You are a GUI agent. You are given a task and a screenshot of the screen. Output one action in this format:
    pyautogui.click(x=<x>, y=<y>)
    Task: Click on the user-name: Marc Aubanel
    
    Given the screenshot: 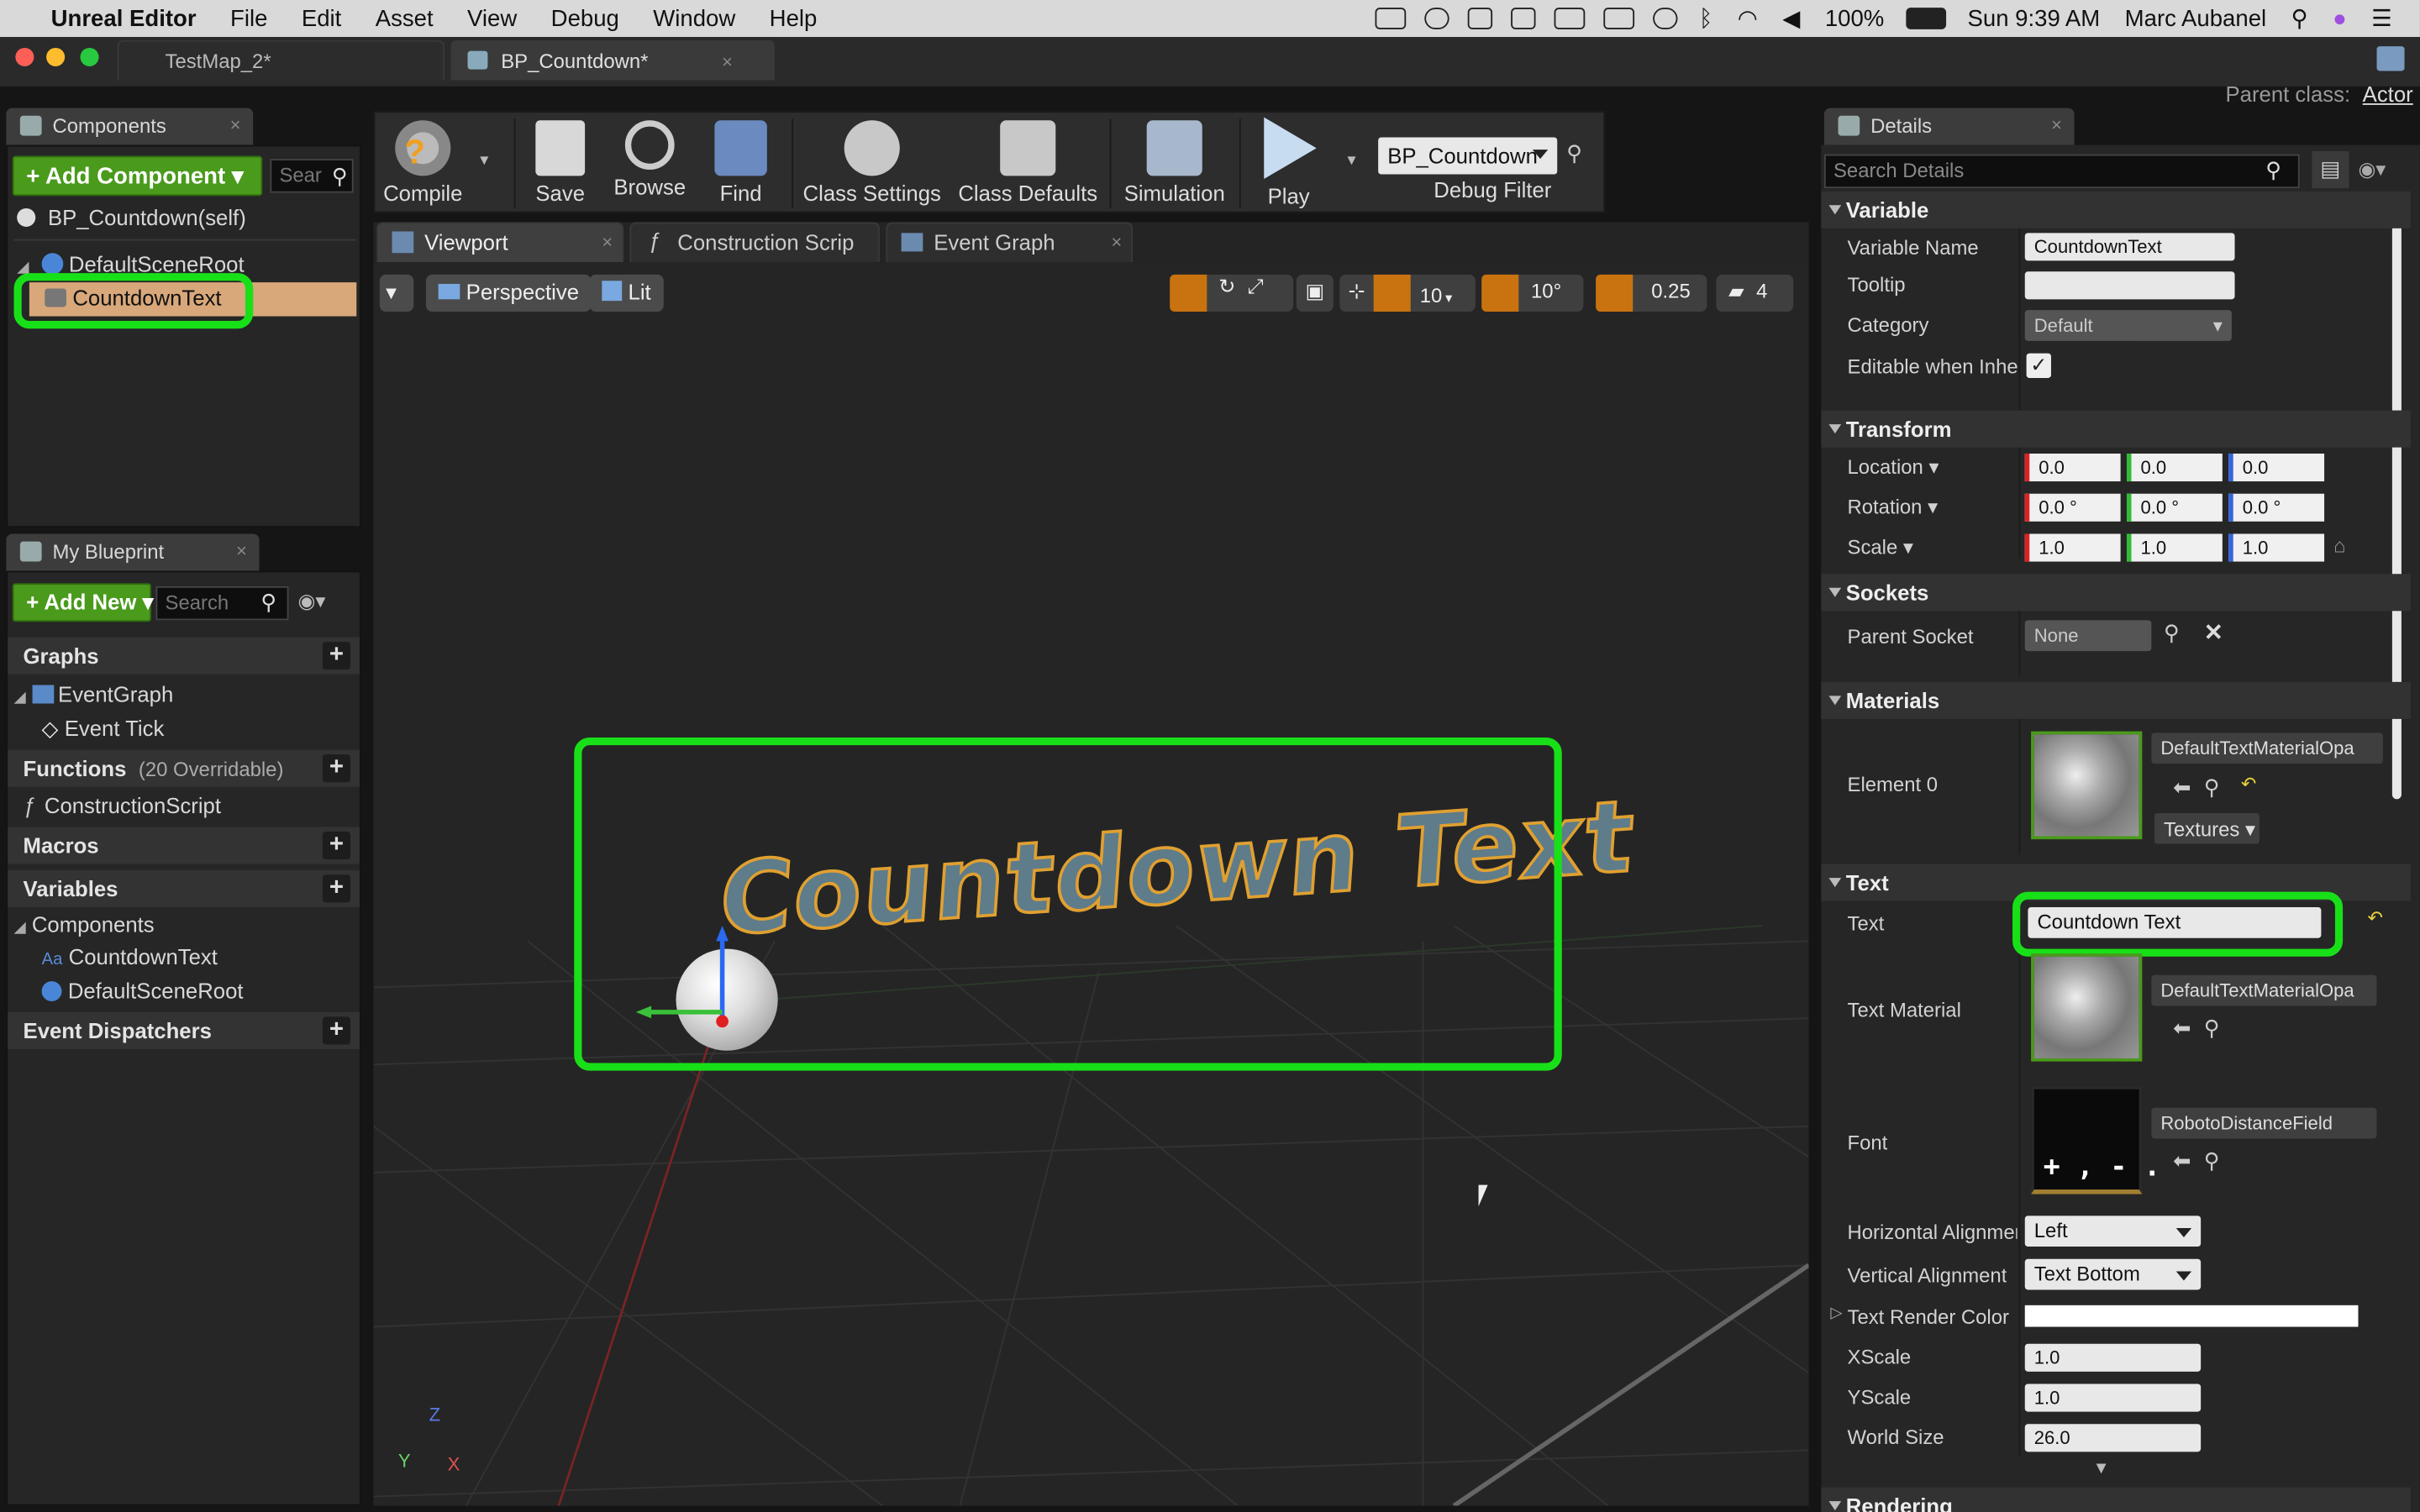 What is the action you would take?
    pyautogui.click(x=2195, y=18)
    